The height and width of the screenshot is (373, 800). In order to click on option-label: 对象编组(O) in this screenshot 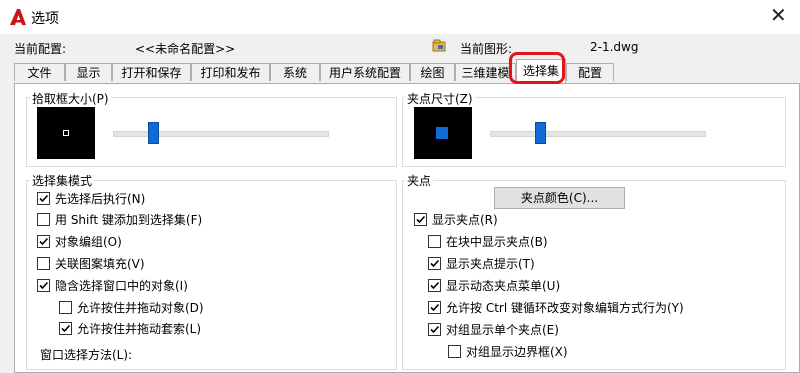, I will do `click(88, 242)`.